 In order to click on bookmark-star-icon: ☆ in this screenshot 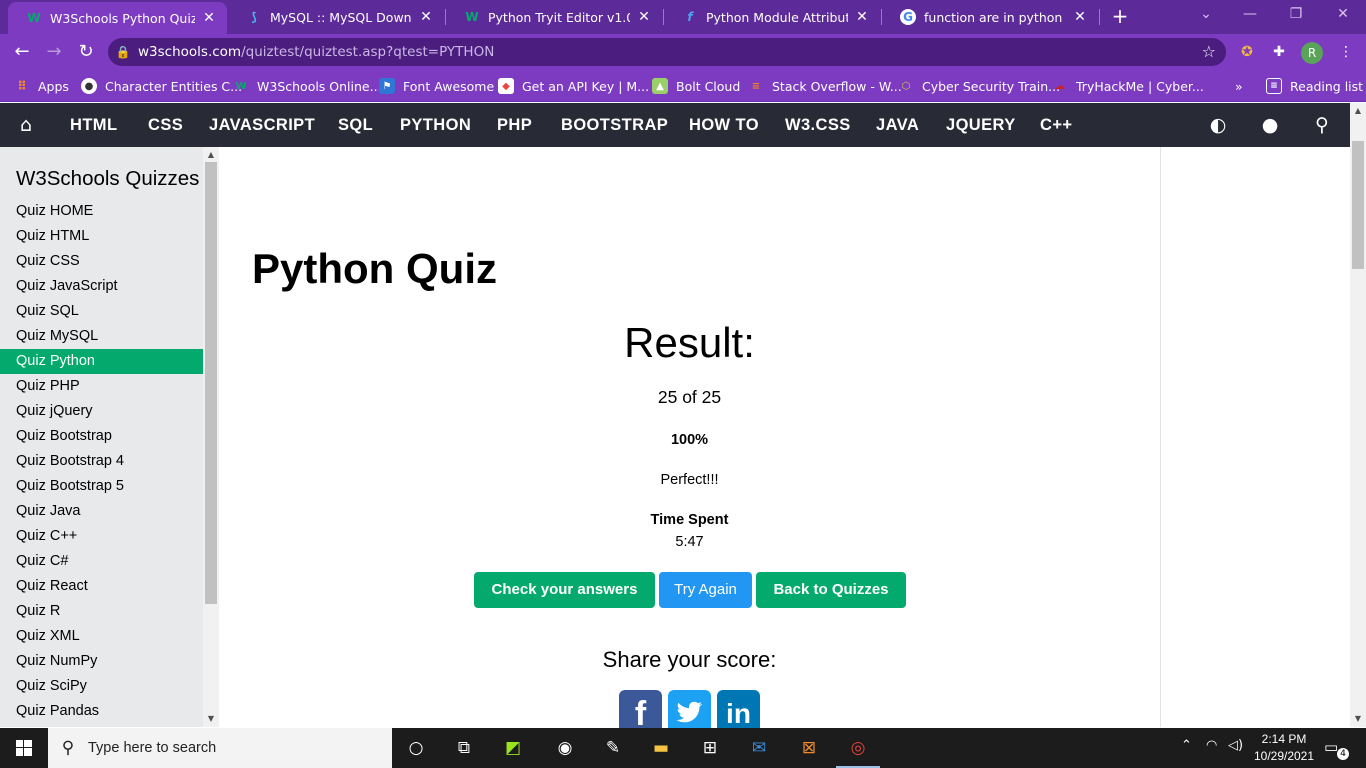, I will do `click(1209, 51)`.